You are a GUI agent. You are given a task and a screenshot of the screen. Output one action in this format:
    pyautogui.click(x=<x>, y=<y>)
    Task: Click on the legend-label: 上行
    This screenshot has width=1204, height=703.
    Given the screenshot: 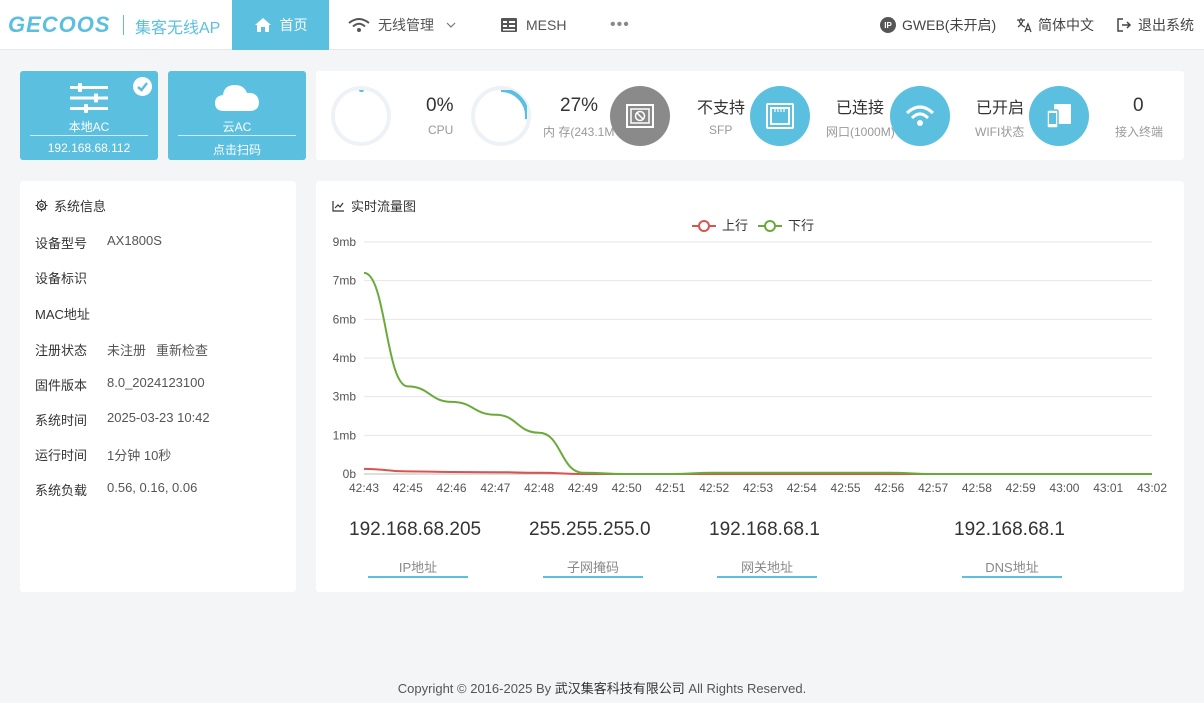 What is the action you would take?
    pyautogui.click(x=735, y=225)
    